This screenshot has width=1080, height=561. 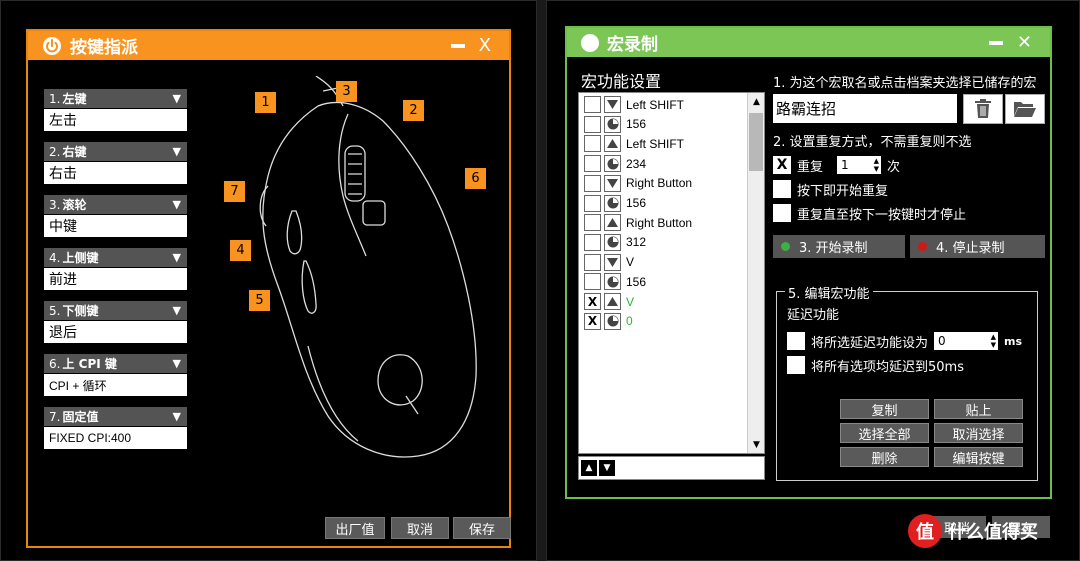 What do you see at coordinates (830, 189) in the screenshot?
I see `press-start-option: 按下即开始重复` at bounding box center [830, 189].